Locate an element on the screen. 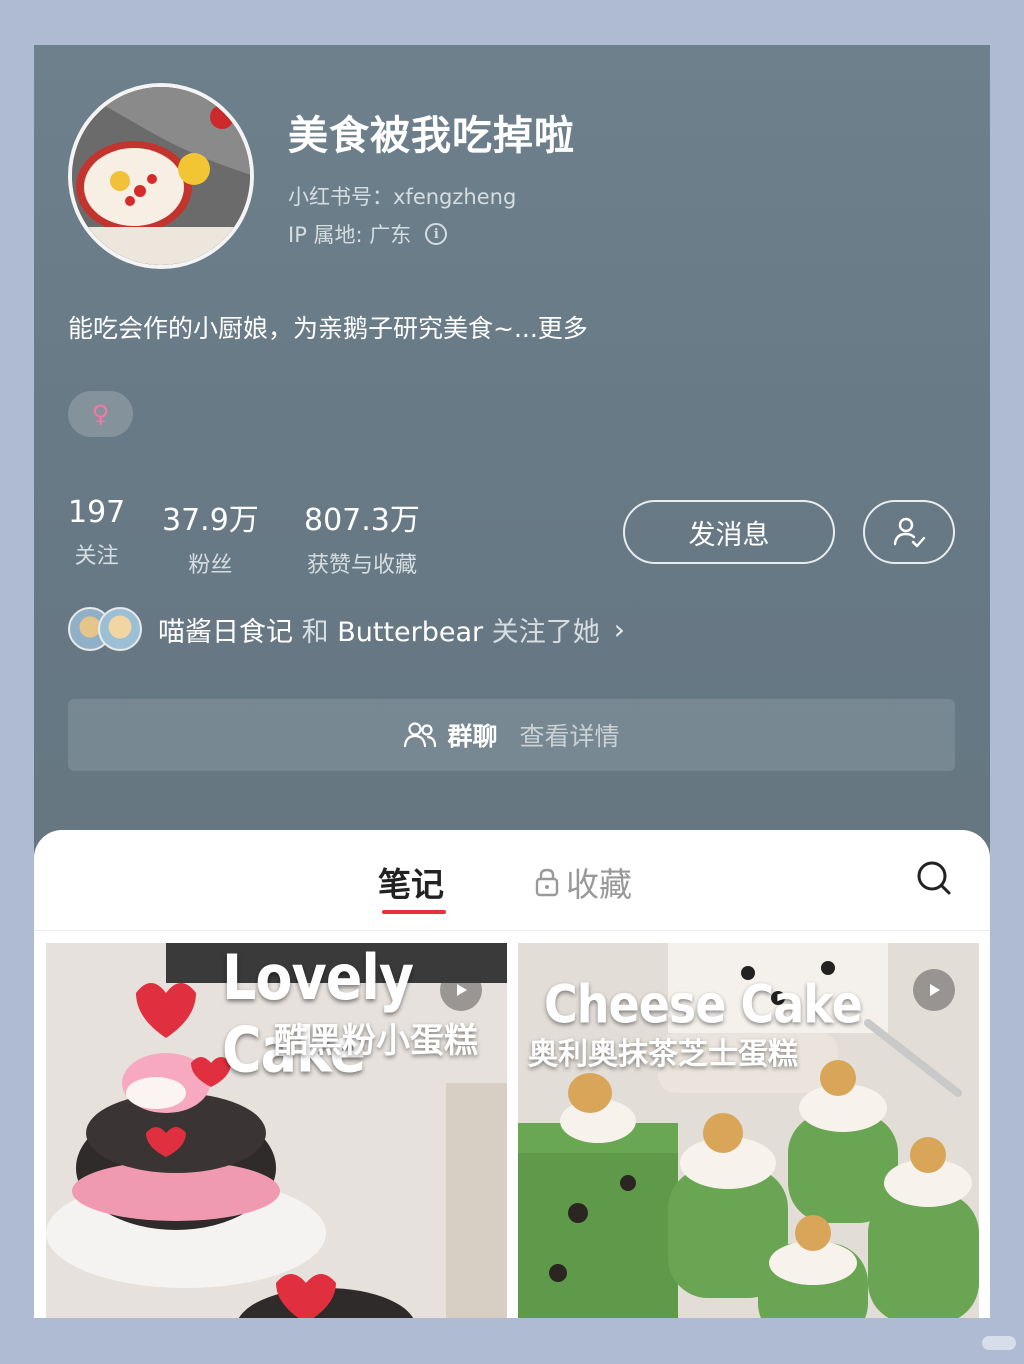 This screenshot has width=1024, height=1364. mutual-follows-row: 喵酱日食记 和 Butterbear 关注了她 › is located at coordinates (346, 629).